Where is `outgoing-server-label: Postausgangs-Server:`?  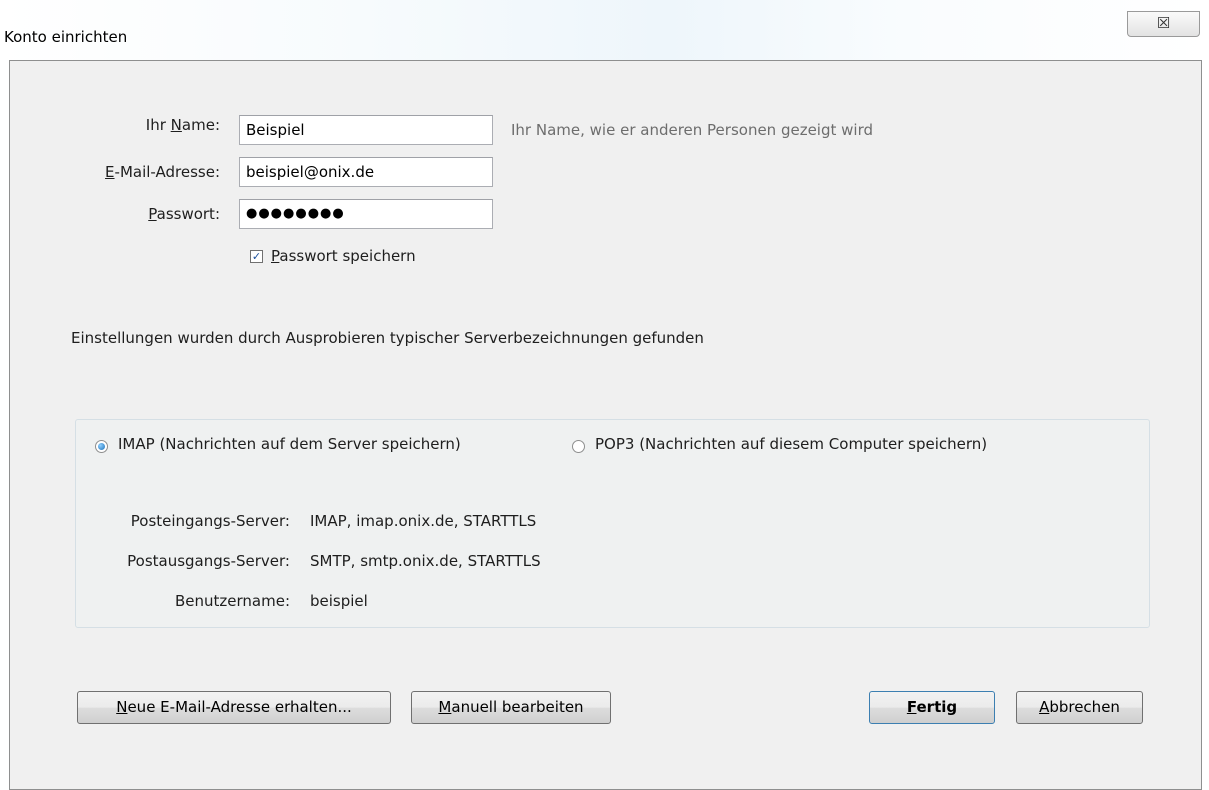 outgoing-server-label: Postausgangs-Server: is located at coordinates (208, 561).